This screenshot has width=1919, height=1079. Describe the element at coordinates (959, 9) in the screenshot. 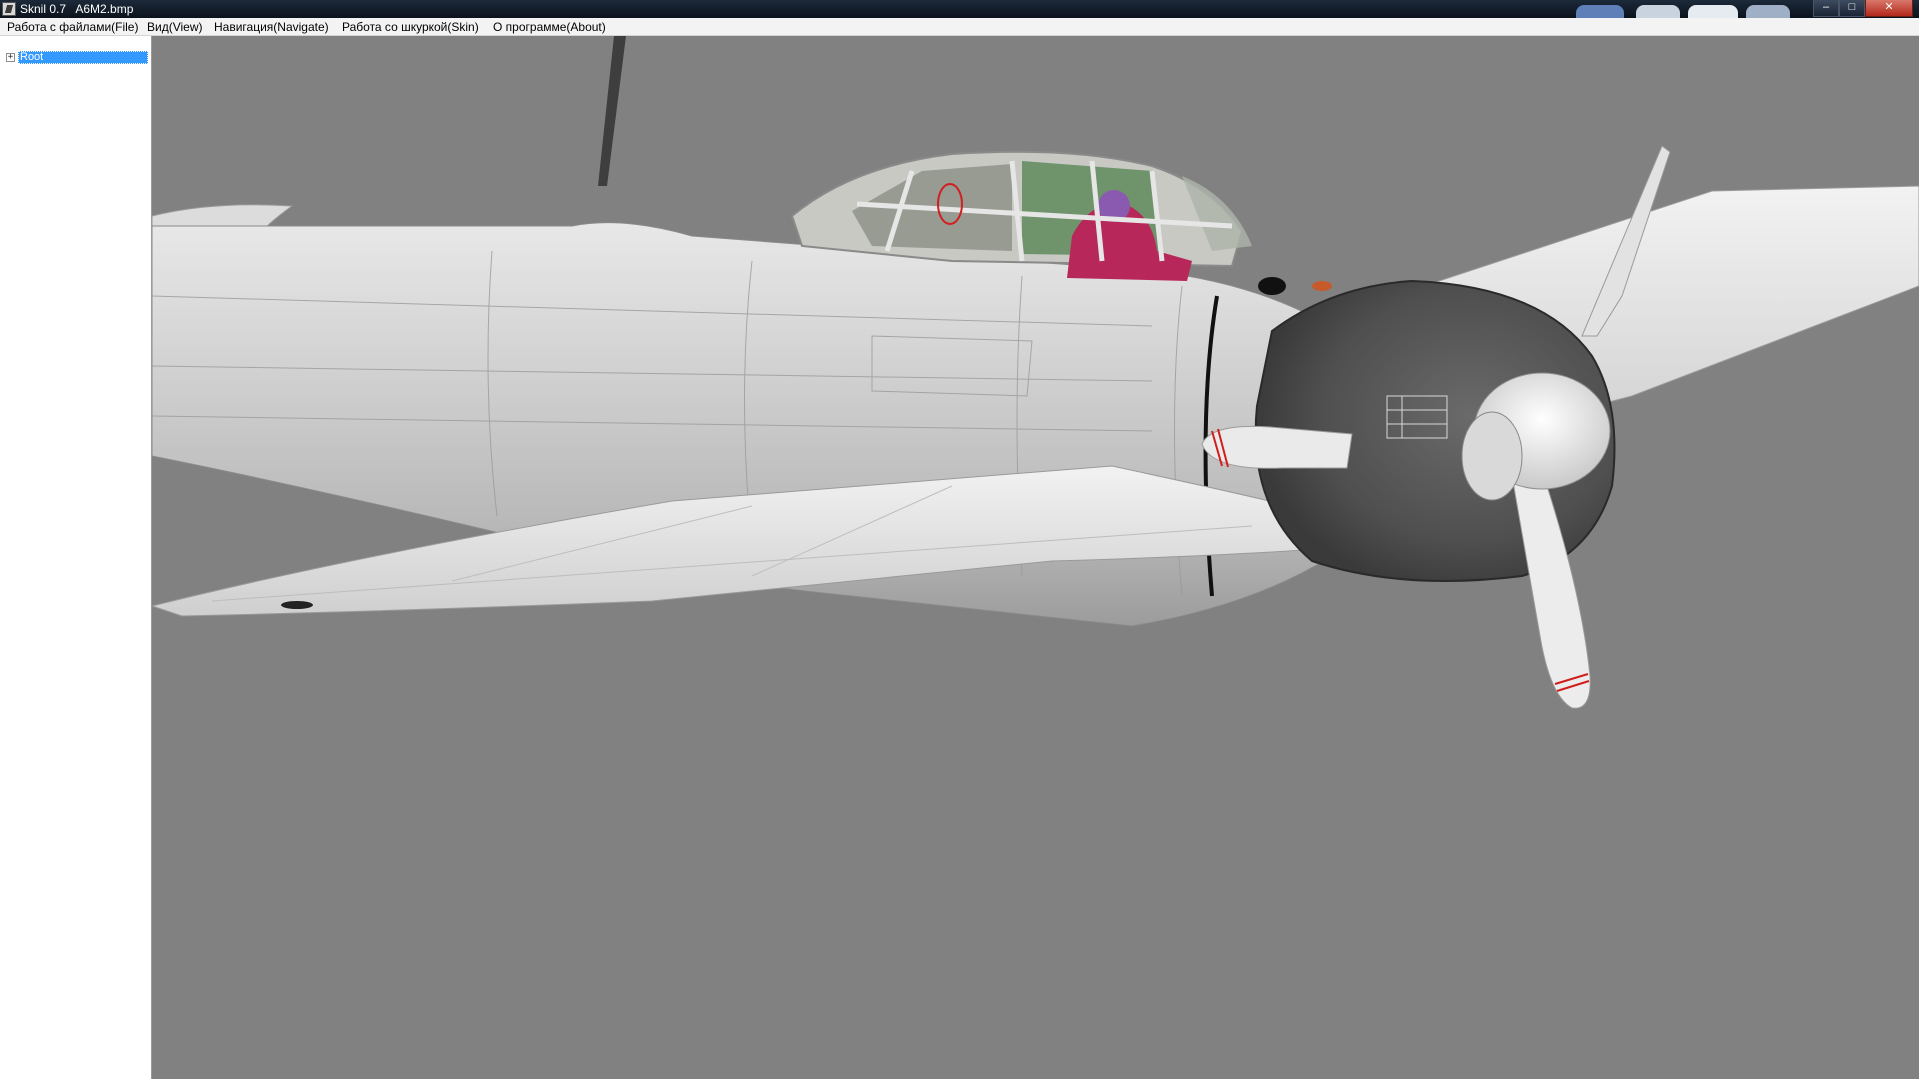

I see `title-bar: Sknil 0.7 A6M2.bmp – □ ✕` at that location.